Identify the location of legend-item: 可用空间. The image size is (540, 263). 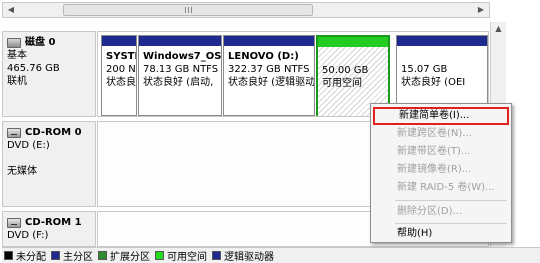
(181, 255).